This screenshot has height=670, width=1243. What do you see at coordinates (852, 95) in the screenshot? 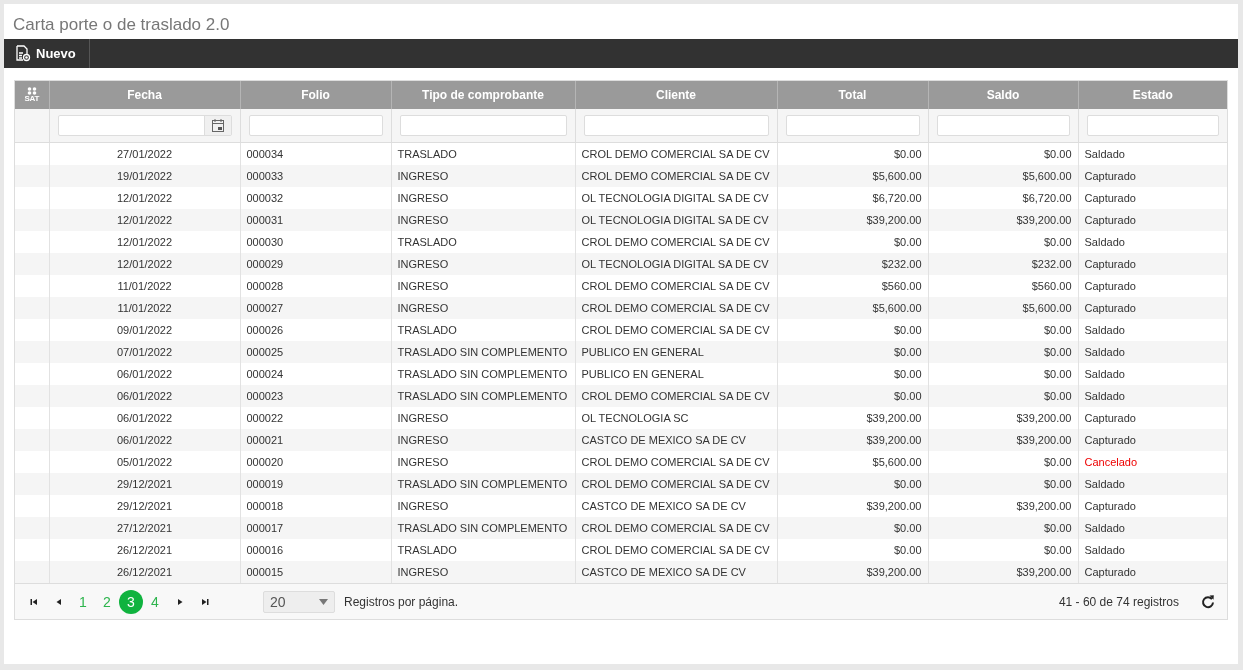
I see `column-header: Total` at bounding box center [852, 95].